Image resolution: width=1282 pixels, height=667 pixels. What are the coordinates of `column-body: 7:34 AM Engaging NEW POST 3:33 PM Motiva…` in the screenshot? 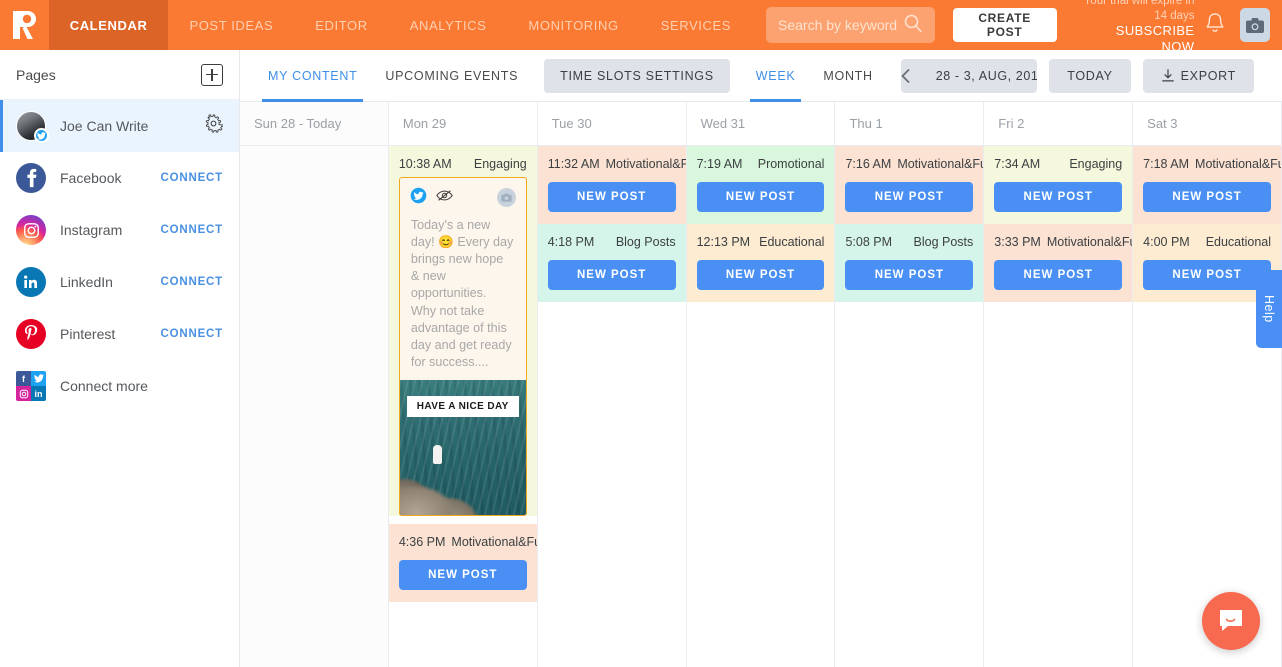 It's located at (1058, 406).